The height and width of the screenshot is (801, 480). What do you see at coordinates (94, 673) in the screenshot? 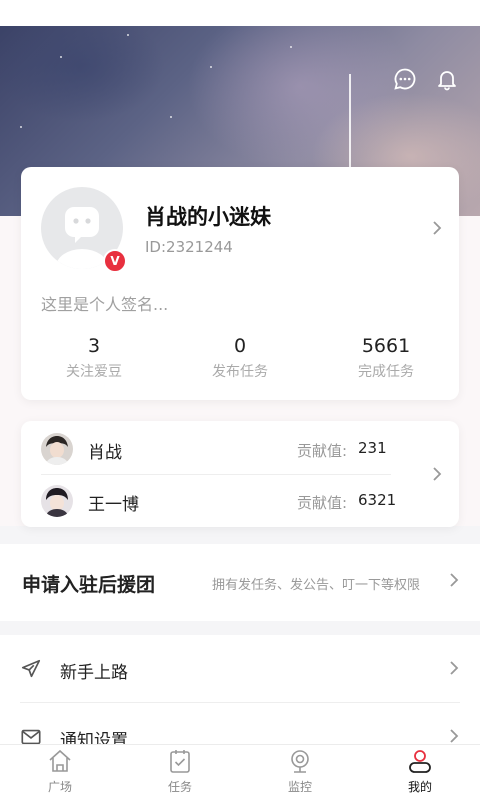
I see `menu-label: 新手上路` at bounding box center [94, 673].